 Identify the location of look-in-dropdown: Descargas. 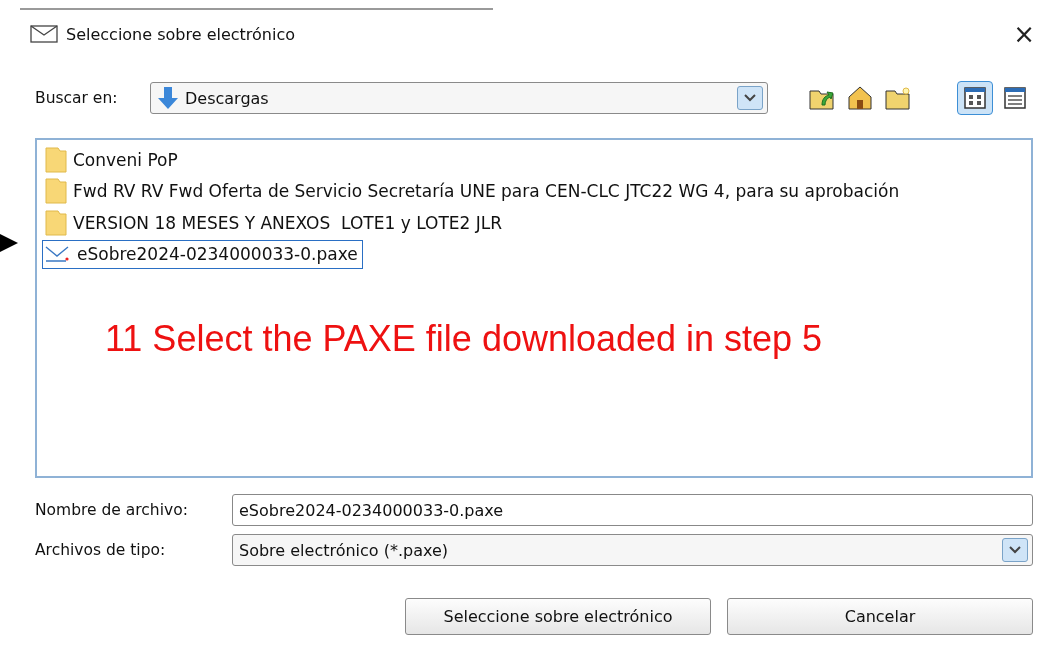
(459, 98).